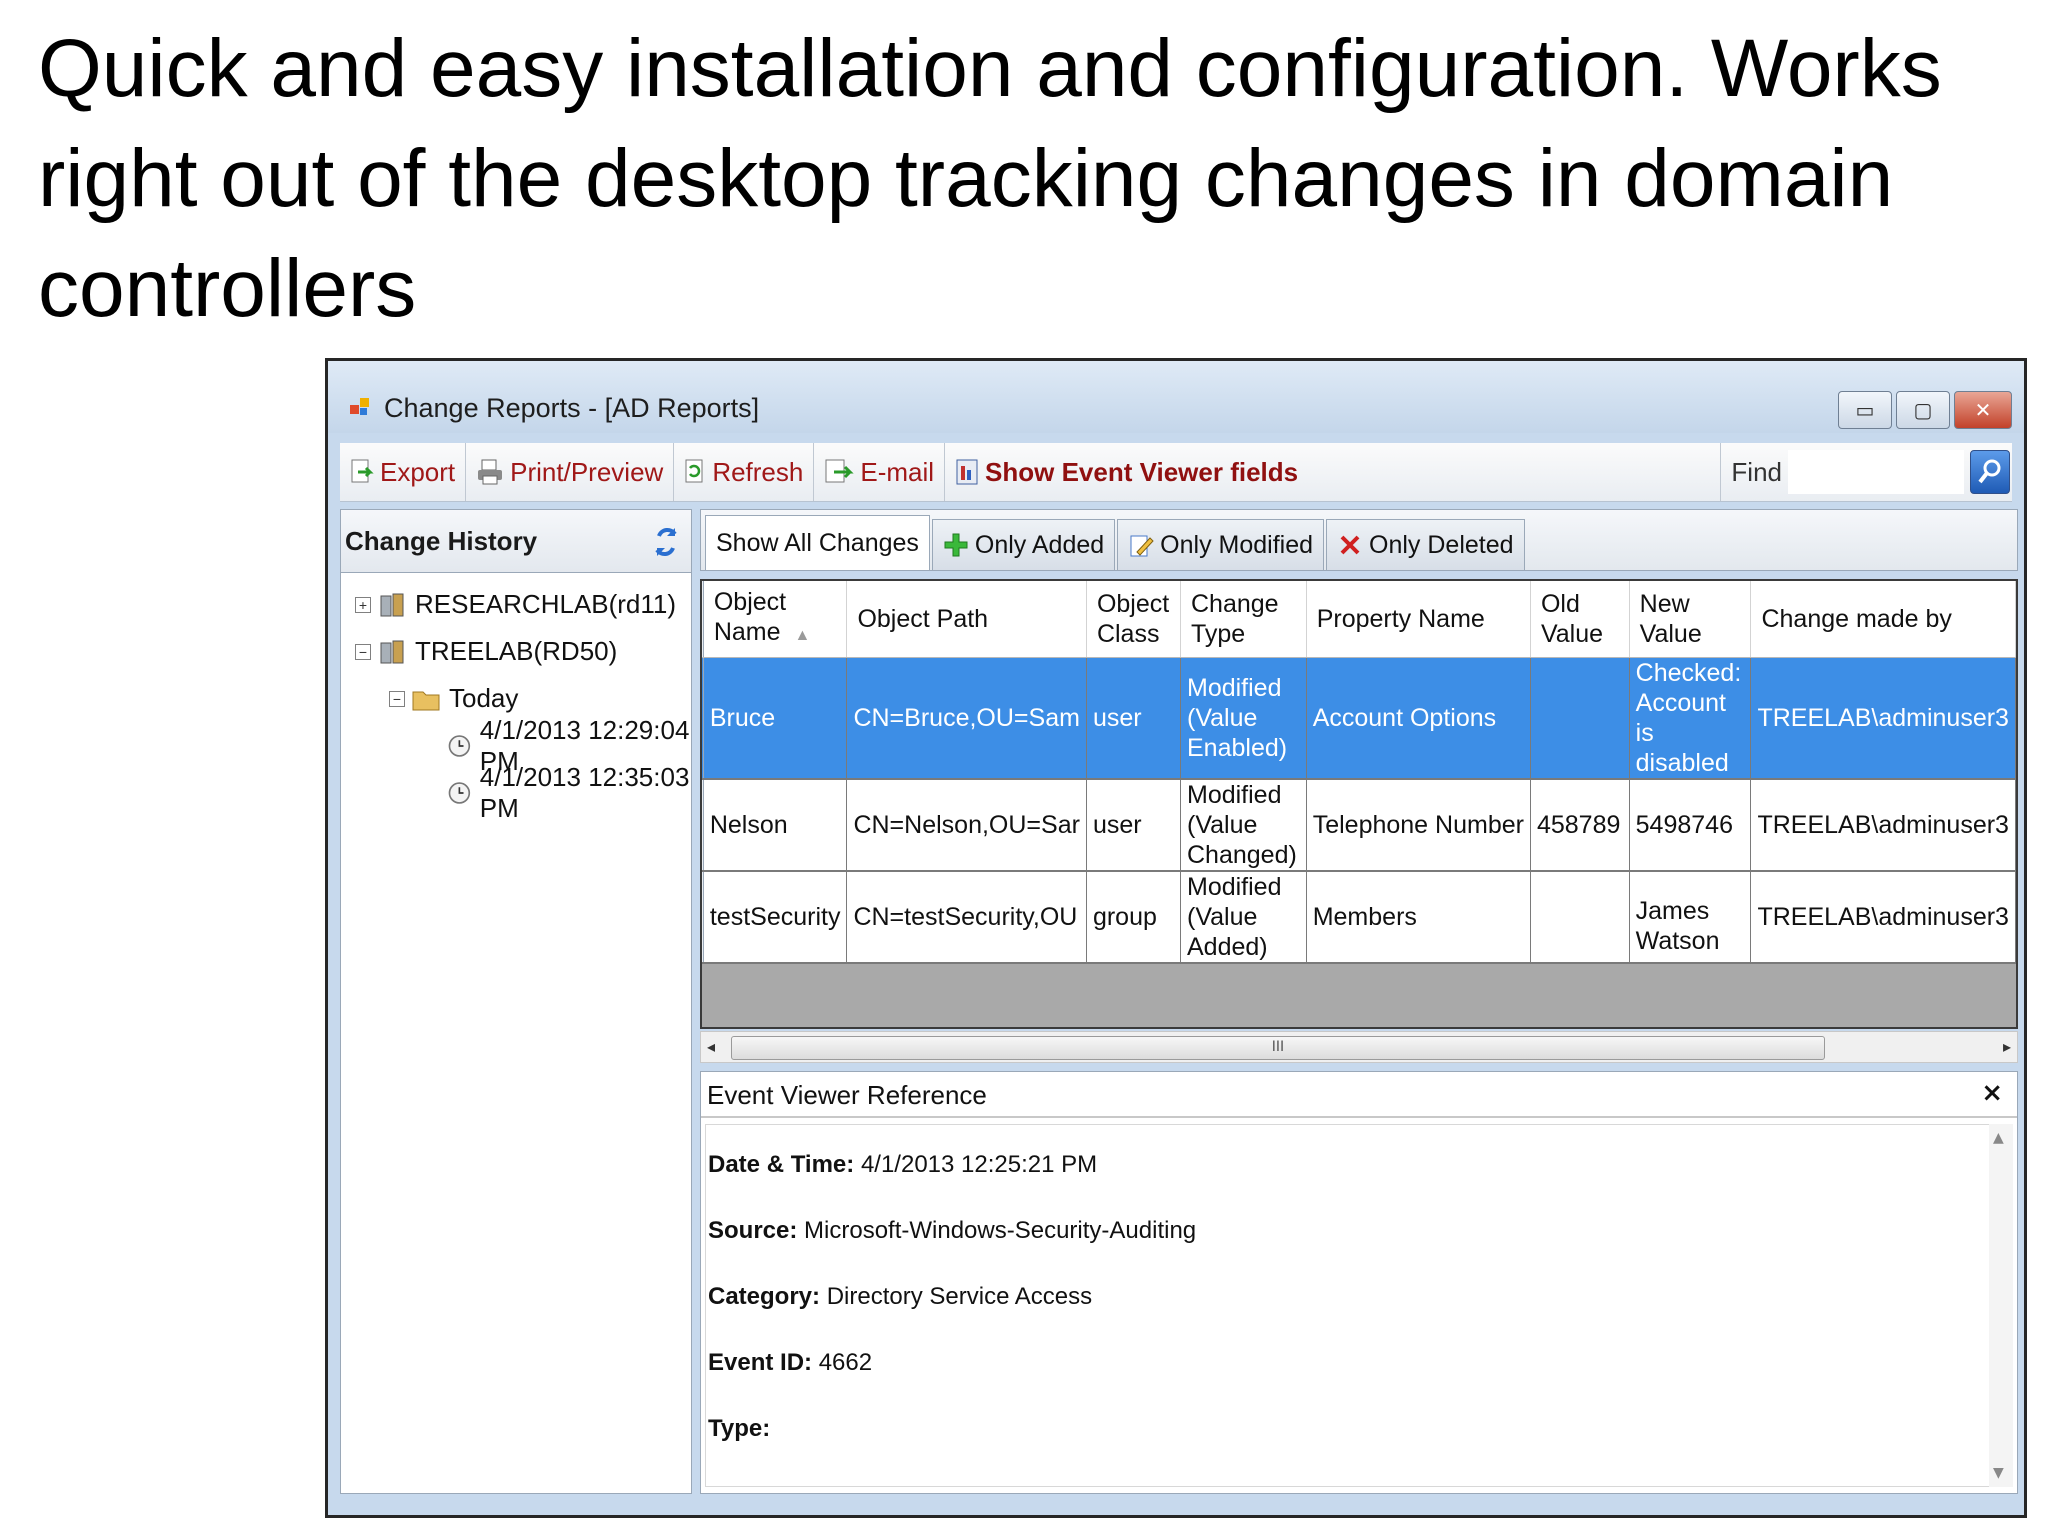  What do you see at coordinates (516, 541) in the screenshot?
I see `change-history-header: Change History` at bounding box center [516, 541].